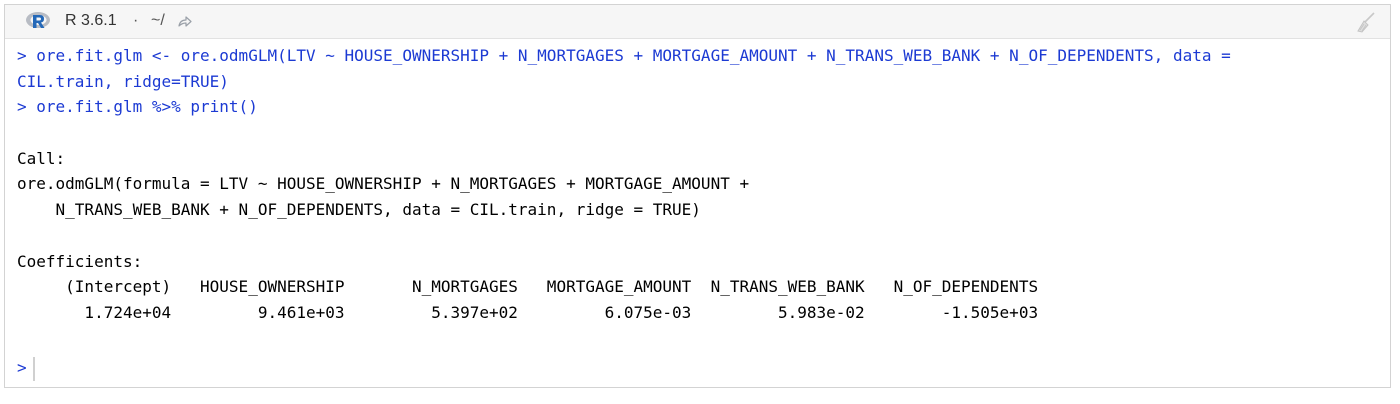 This screenshot has width=1400, height=404. I want to click on r-logo-icon, so click(38, 20).